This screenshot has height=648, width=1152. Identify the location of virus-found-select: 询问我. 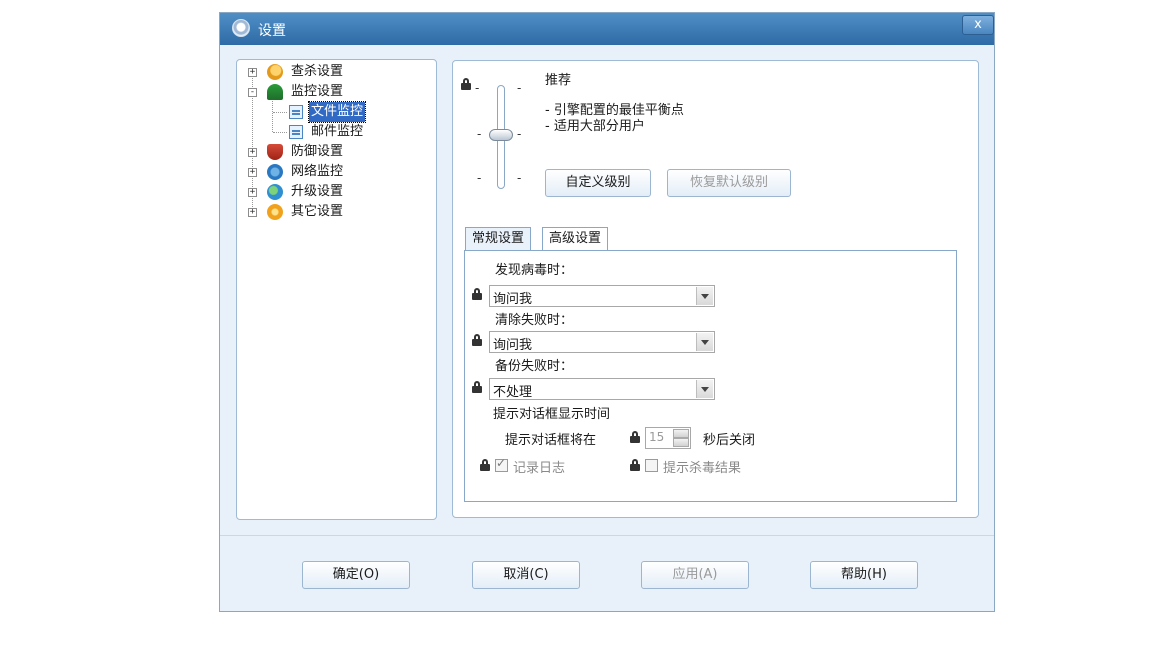
(602, 296).